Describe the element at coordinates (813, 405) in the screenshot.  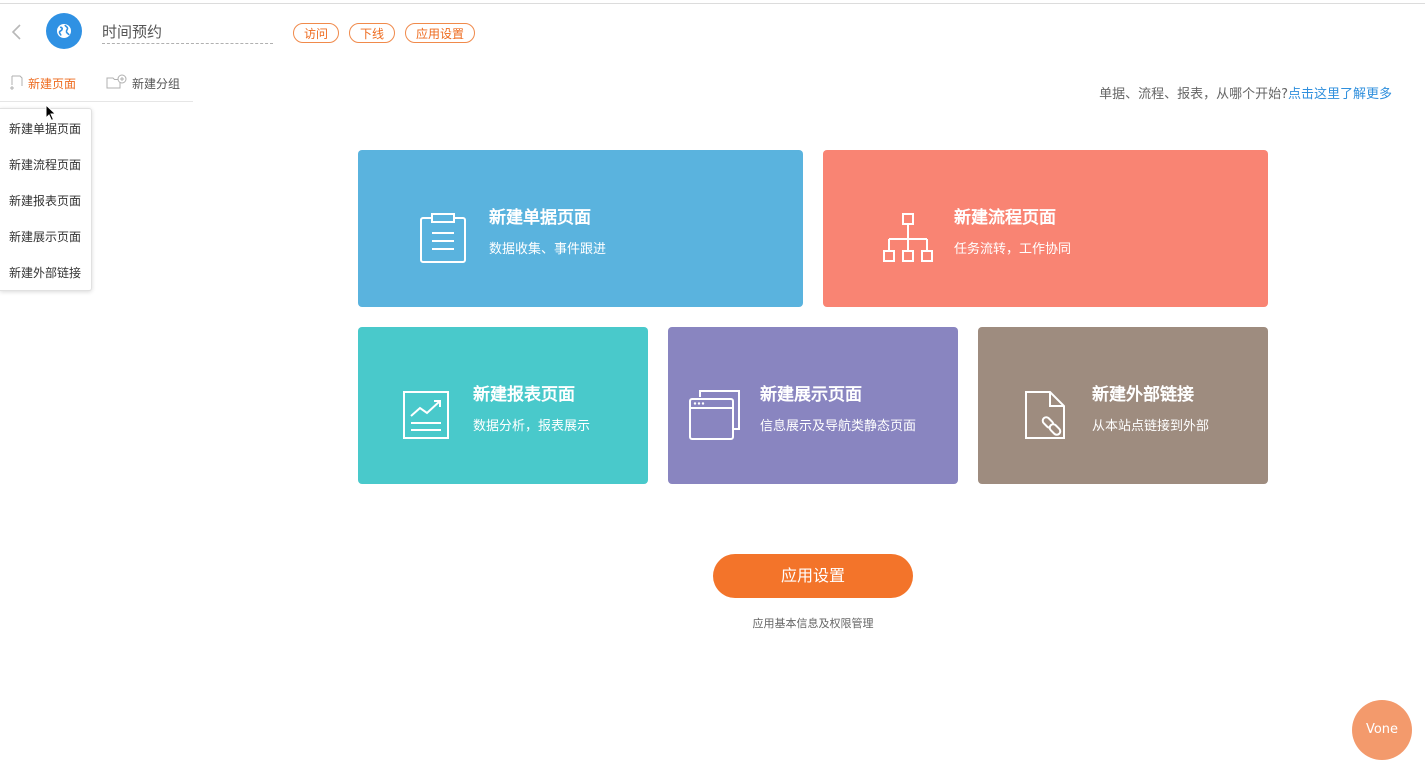
I see `card-display-page: 新建展示页面 信息展示及导航类静态页面` at that location.